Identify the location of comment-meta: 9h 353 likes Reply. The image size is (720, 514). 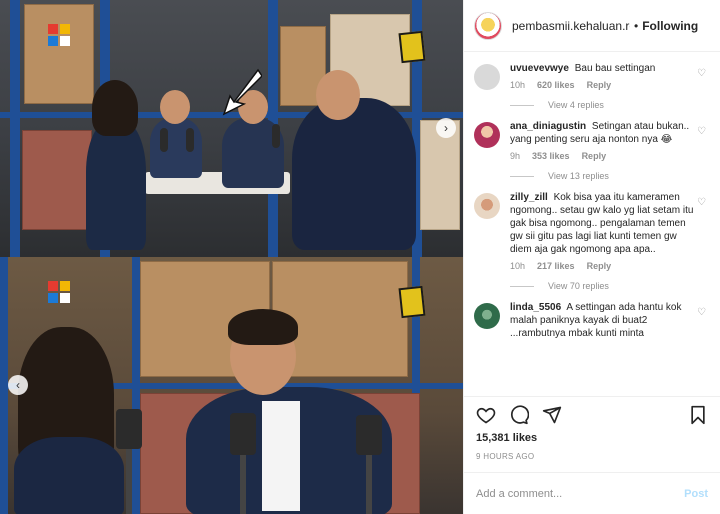
(602, 156).